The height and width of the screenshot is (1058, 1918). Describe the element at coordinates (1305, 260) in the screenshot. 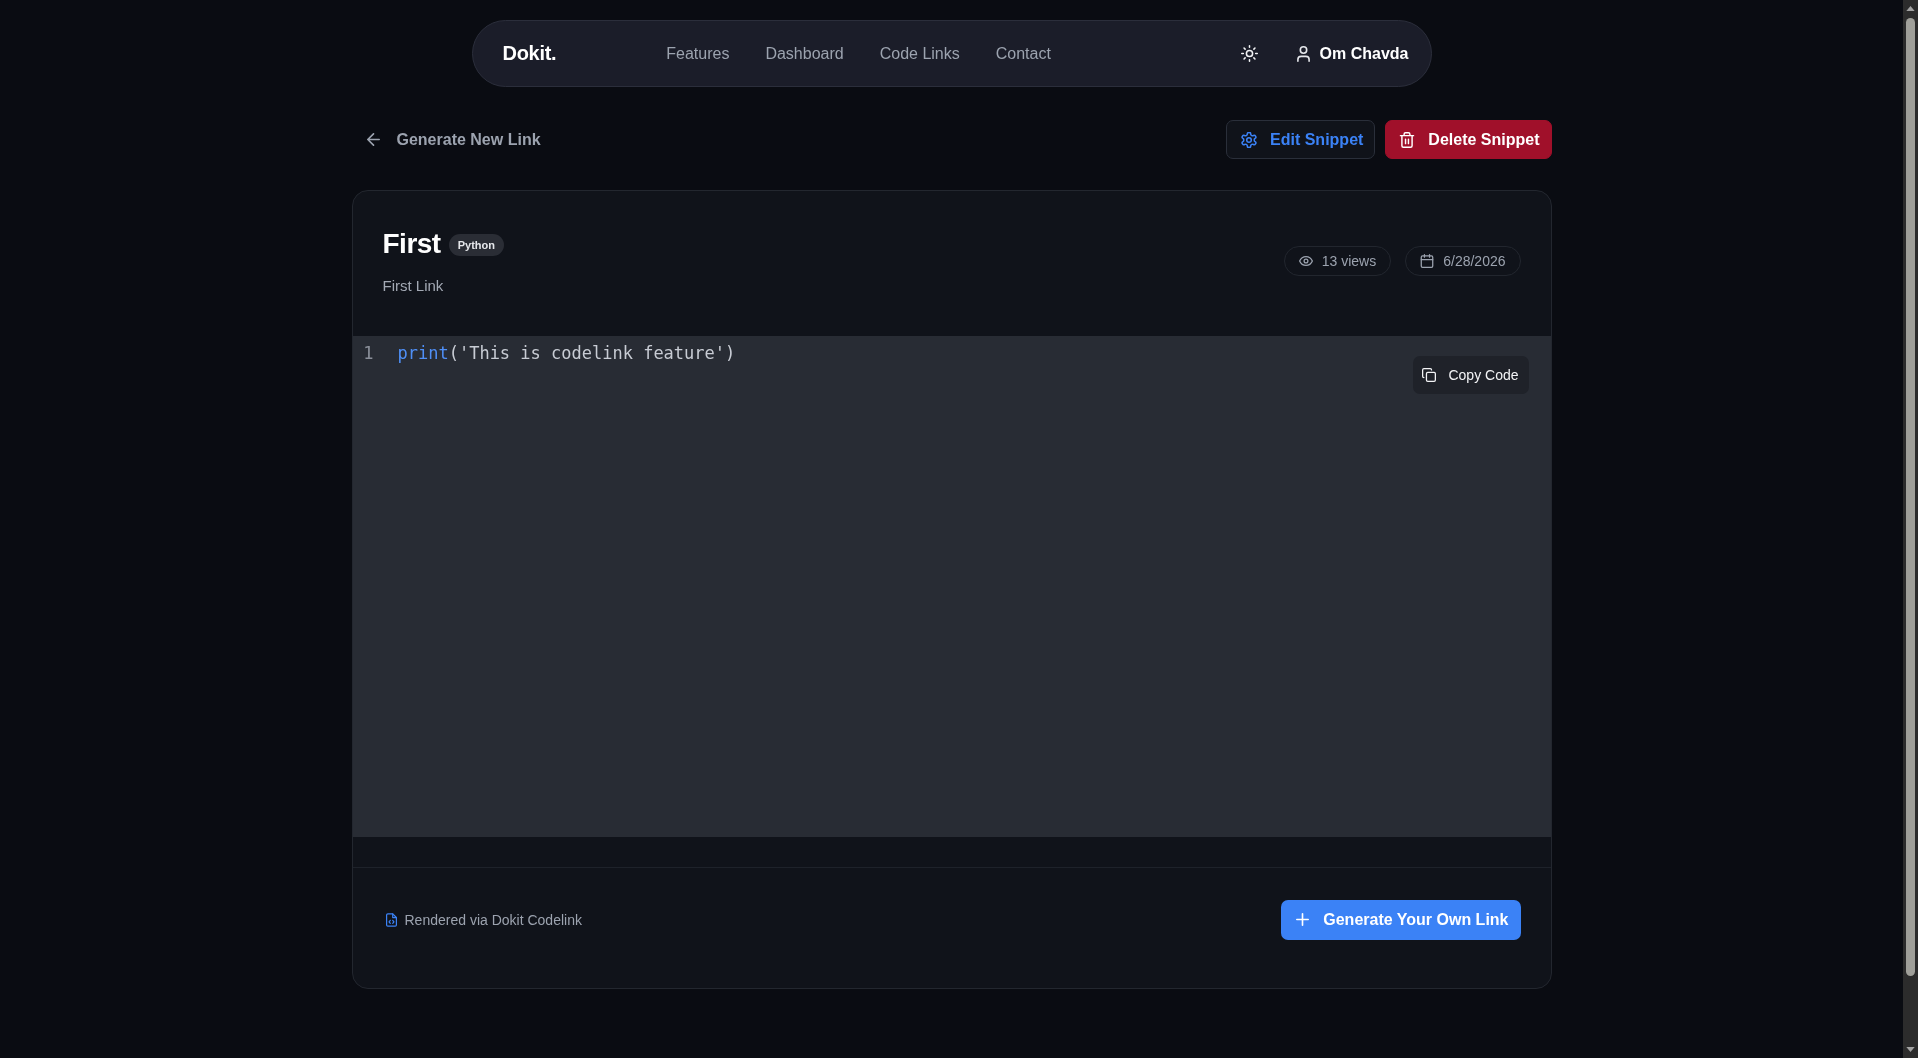

I see `eye-icon` at that location.